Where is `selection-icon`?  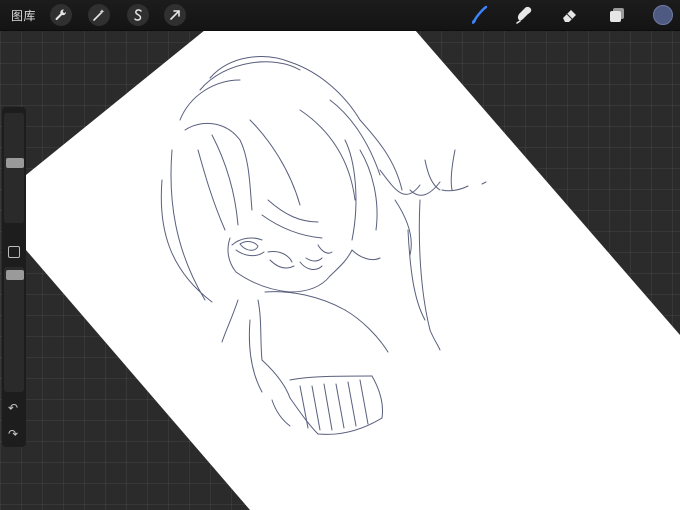 selection-icon is located at coordinates (138, 15).